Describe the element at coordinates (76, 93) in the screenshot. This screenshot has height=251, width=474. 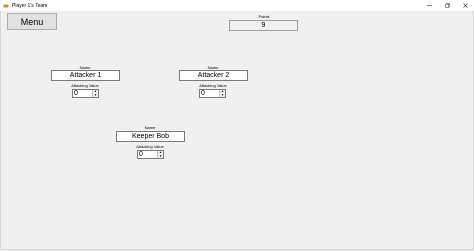
I see `attacker1-value: 0` at that location.